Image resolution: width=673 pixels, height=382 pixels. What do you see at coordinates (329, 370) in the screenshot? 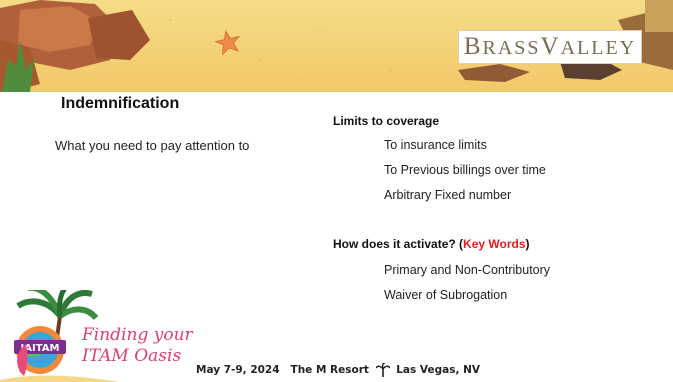
I see `event-venue: The M Resort` at bounding box center [329, 370].